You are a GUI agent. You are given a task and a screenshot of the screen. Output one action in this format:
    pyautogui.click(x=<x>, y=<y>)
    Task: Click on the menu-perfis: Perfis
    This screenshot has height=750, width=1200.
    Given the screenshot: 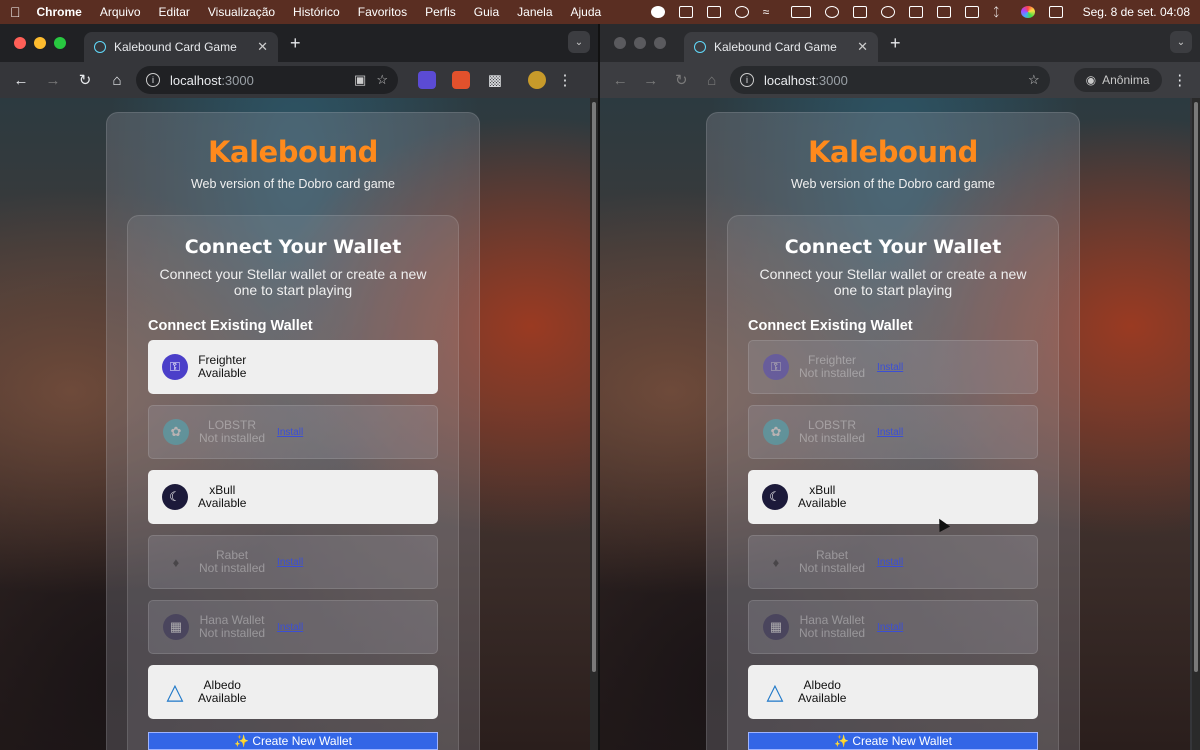 What is the action you would take?
    pyautogui.click(x=440, y=12)
    